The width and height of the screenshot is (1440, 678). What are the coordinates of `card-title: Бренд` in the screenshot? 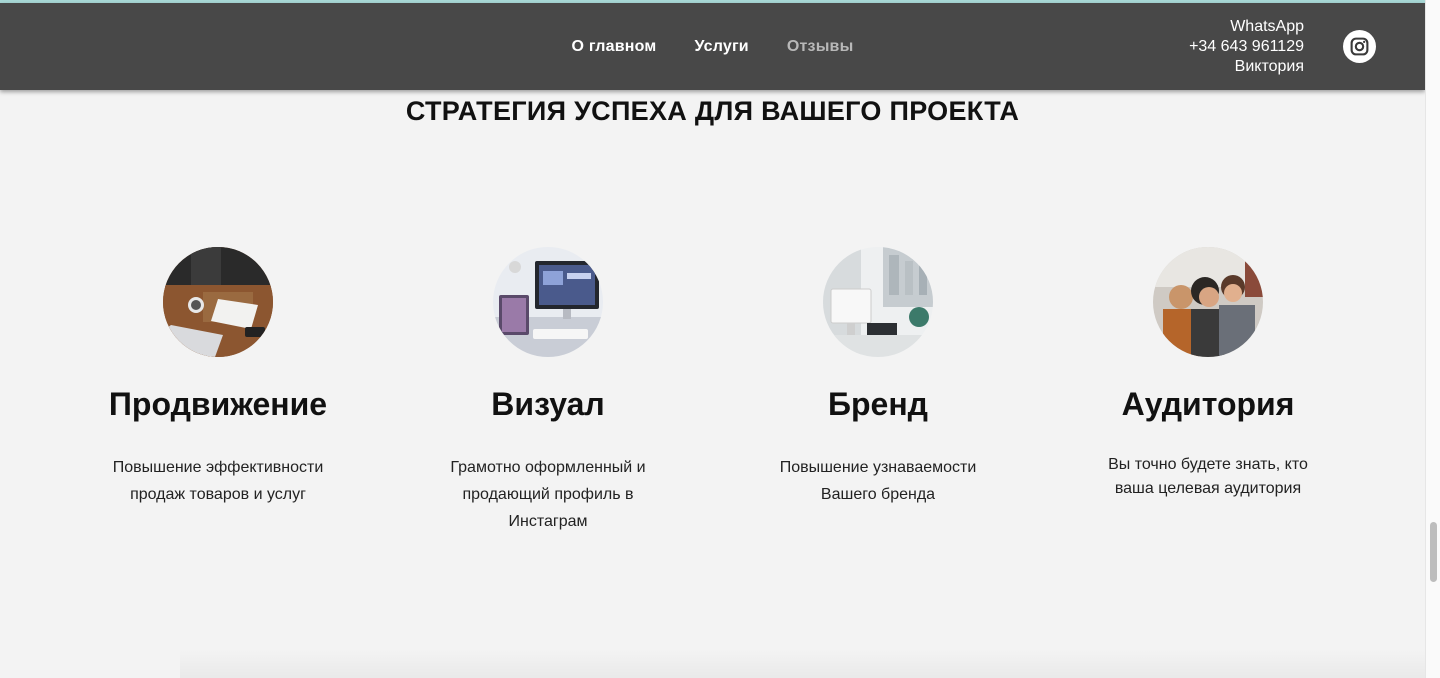 It's located at (878, 404).